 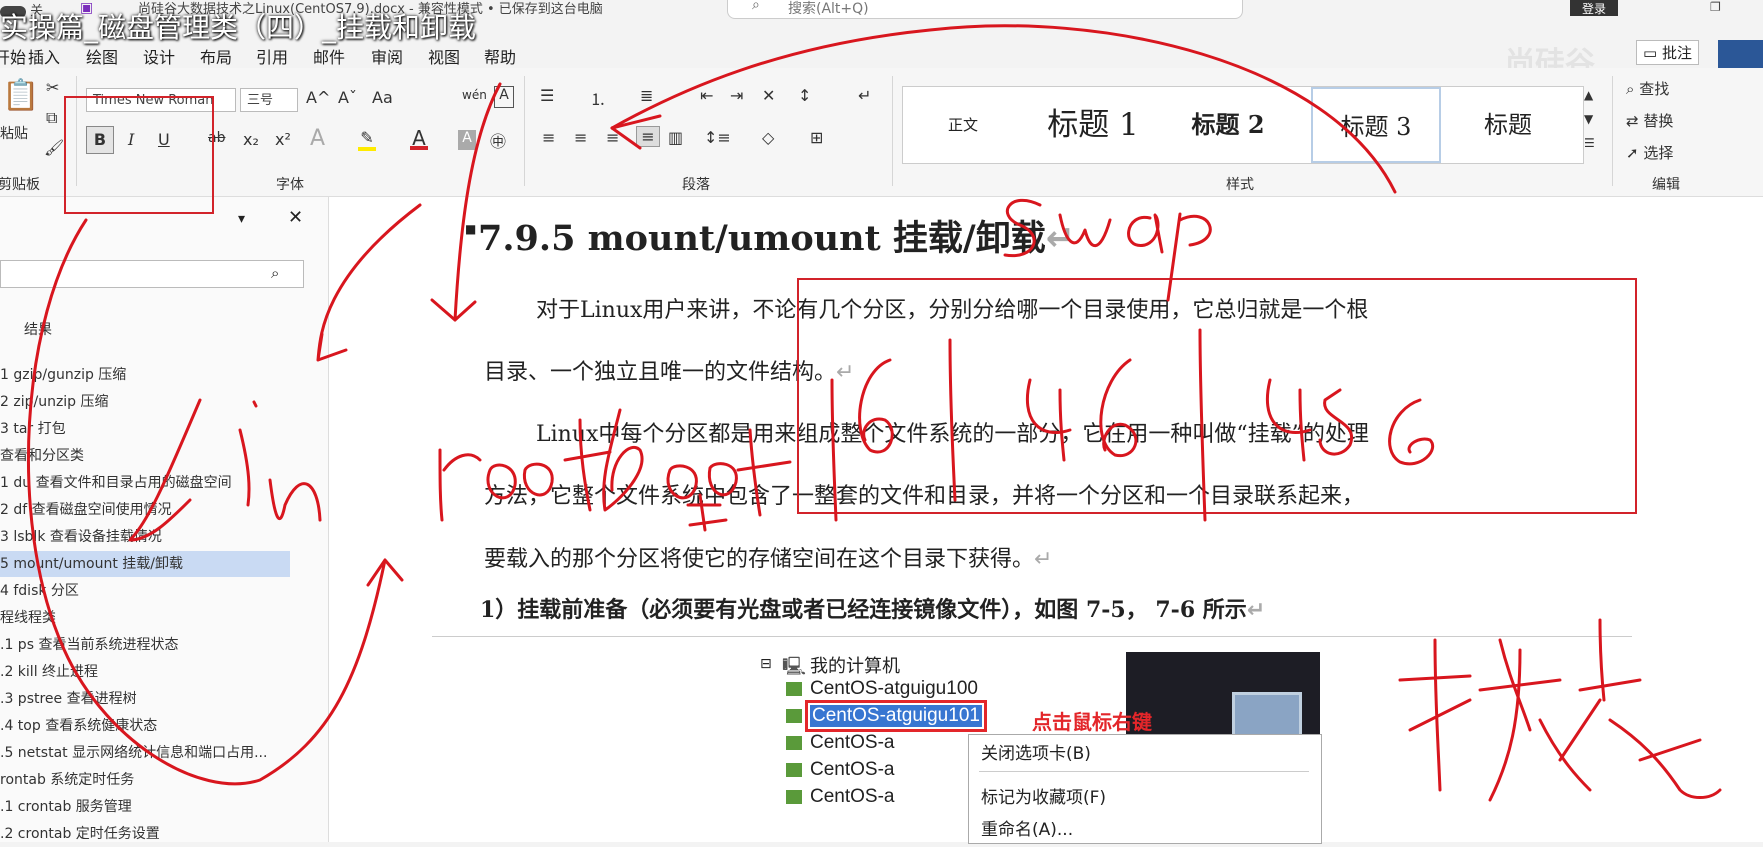 I want to click on nav-item: 查看和分区类, so click(x=145, y=456).